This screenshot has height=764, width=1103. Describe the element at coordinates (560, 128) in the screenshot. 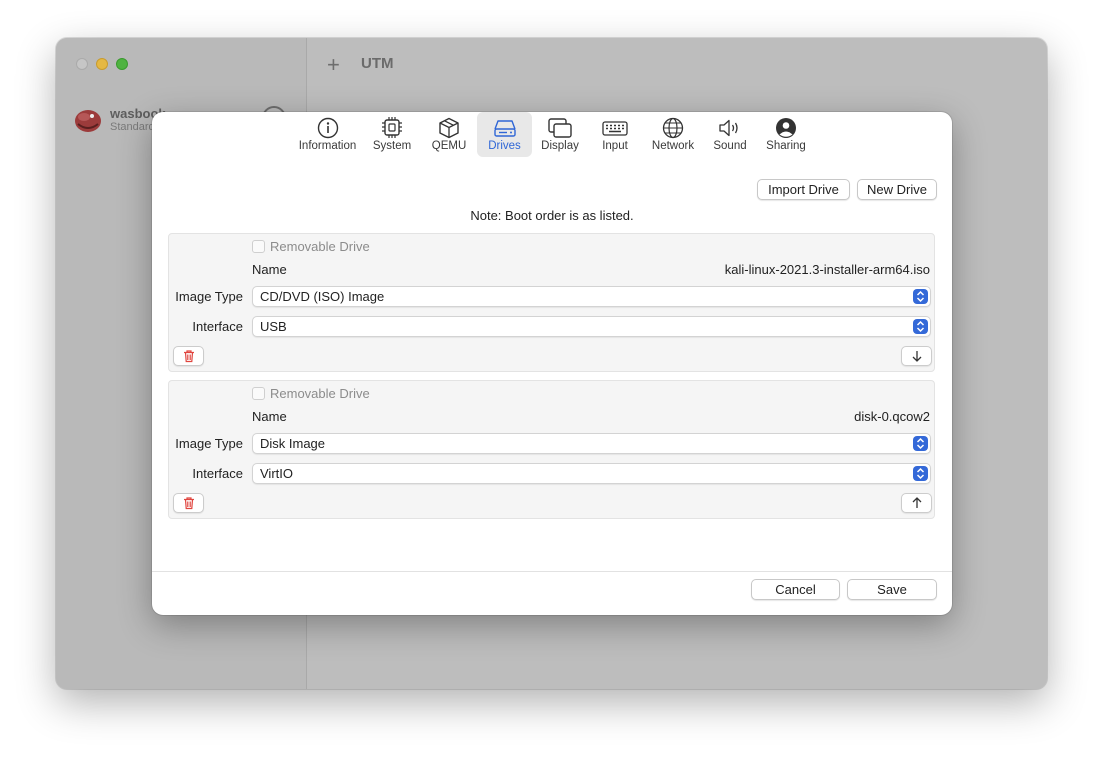

I see `display-windows-icon` at that location.